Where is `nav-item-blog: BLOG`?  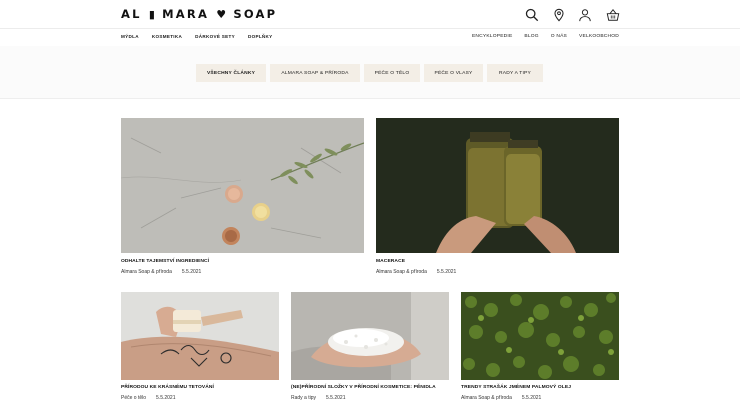 nav-item-blog: BLOG is located at coordinates (531, 36).